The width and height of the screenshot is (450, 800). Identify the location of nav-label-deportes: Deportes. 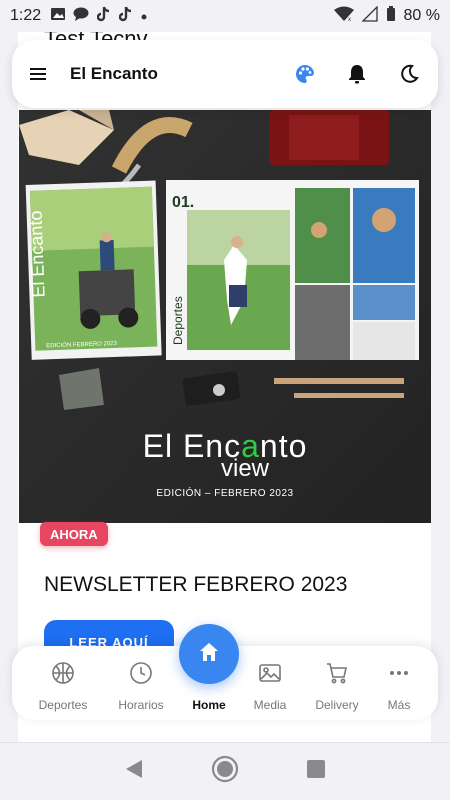
(63, 705).